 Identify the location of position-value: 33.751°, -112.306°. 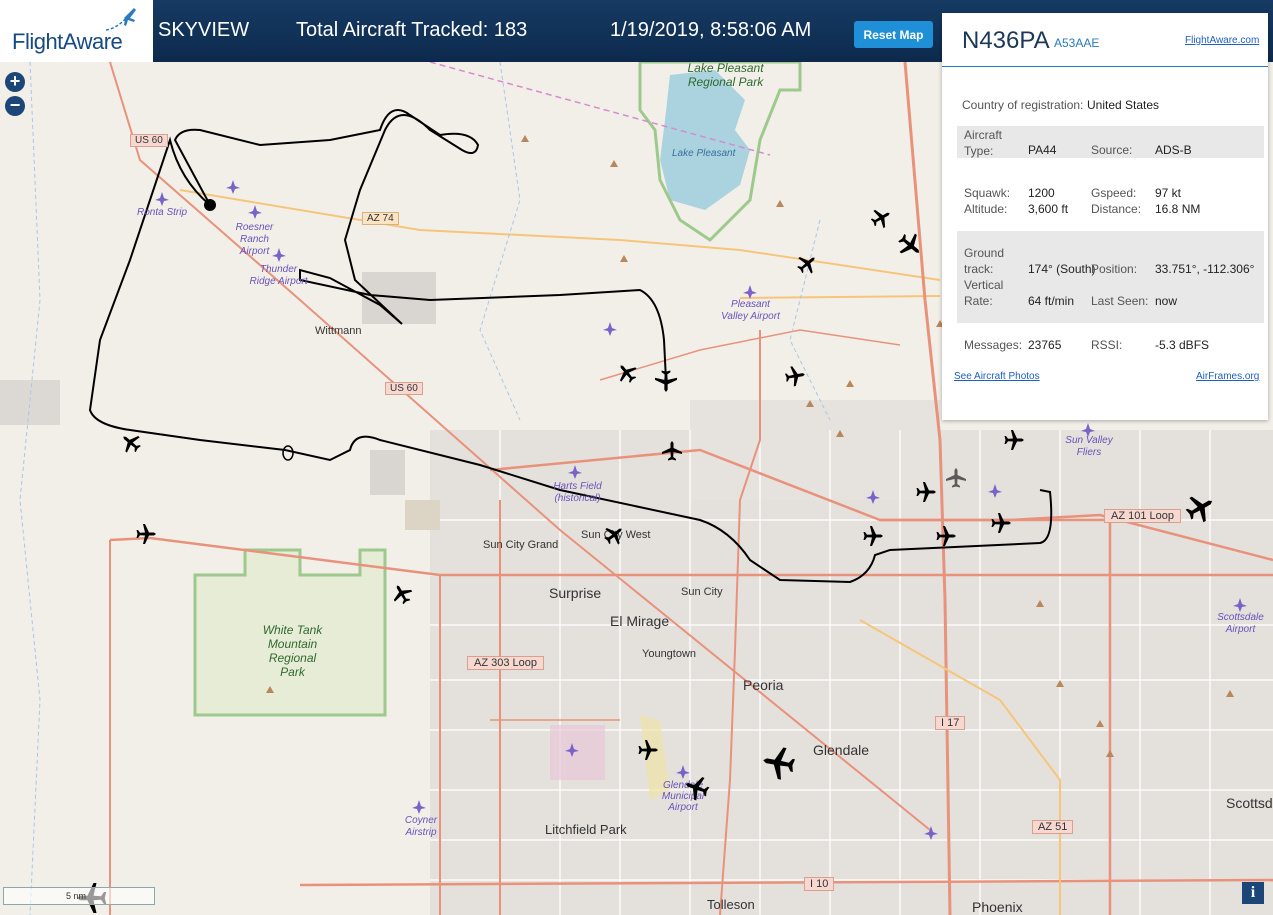
(1205, 269).